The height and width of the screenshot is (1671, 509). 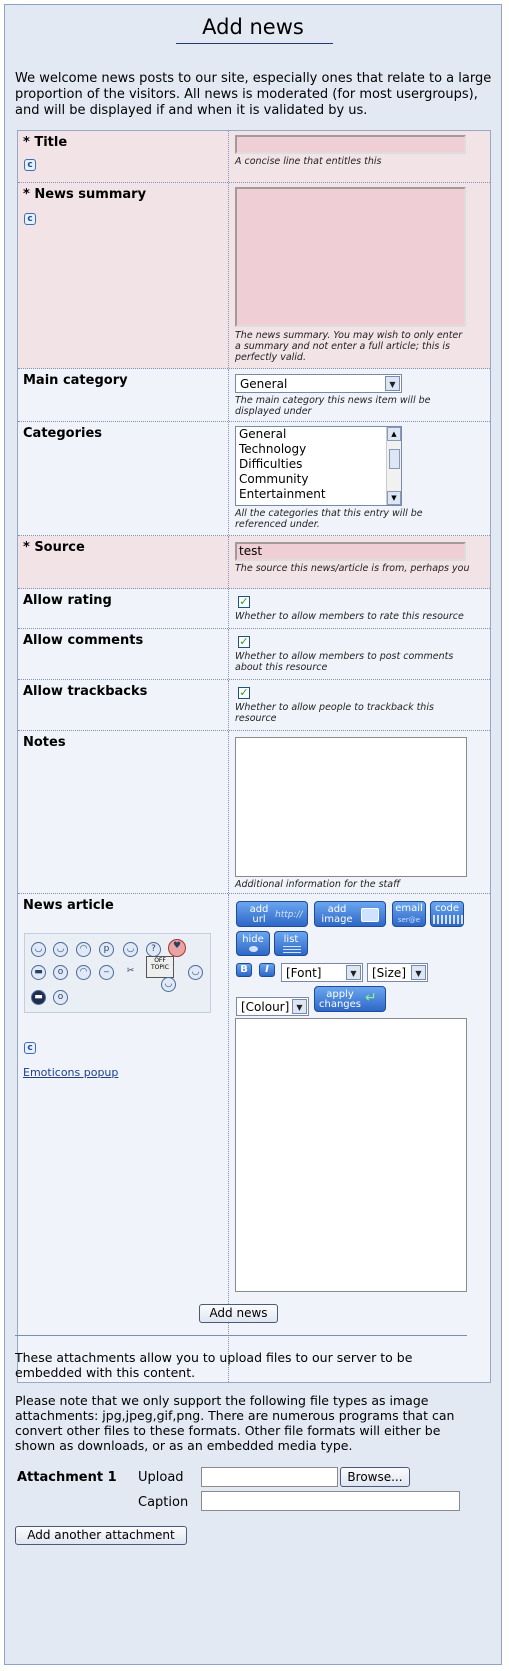 What do you see at coordinates (238, 1313) in the screenshot?
I see `add-news-button: Add news` at bounding box center [238, 1313].